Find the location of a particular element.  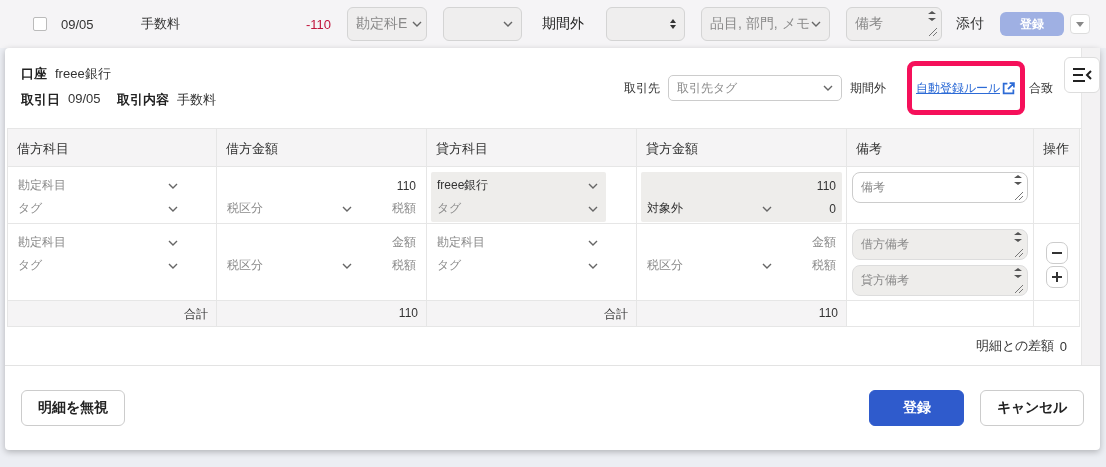

column-header: 操作 is located at coordinates (1057, 148).